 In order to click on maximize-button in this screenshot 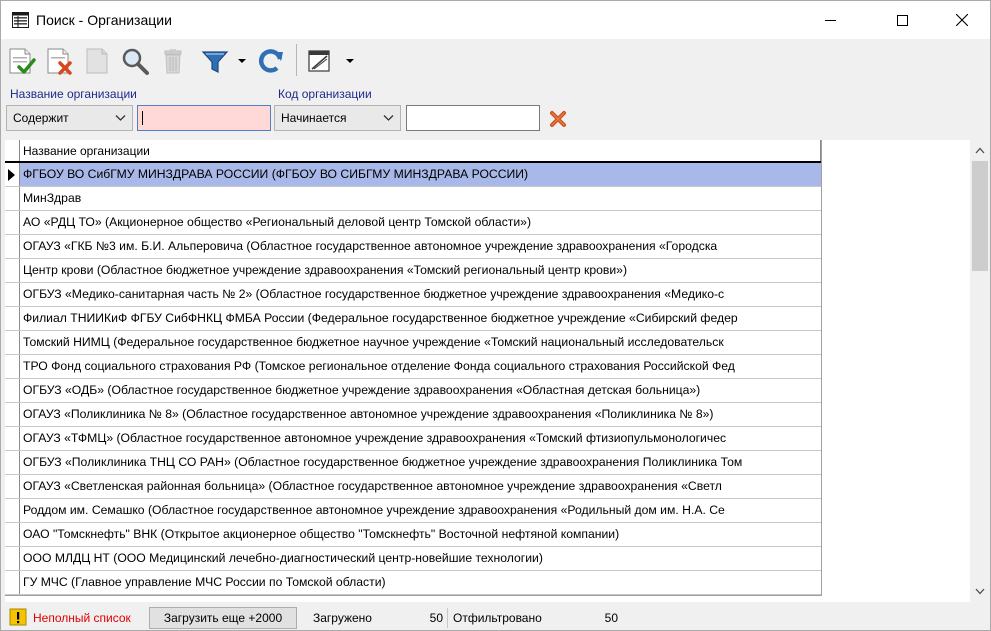, I will do `click(902, 20)`.